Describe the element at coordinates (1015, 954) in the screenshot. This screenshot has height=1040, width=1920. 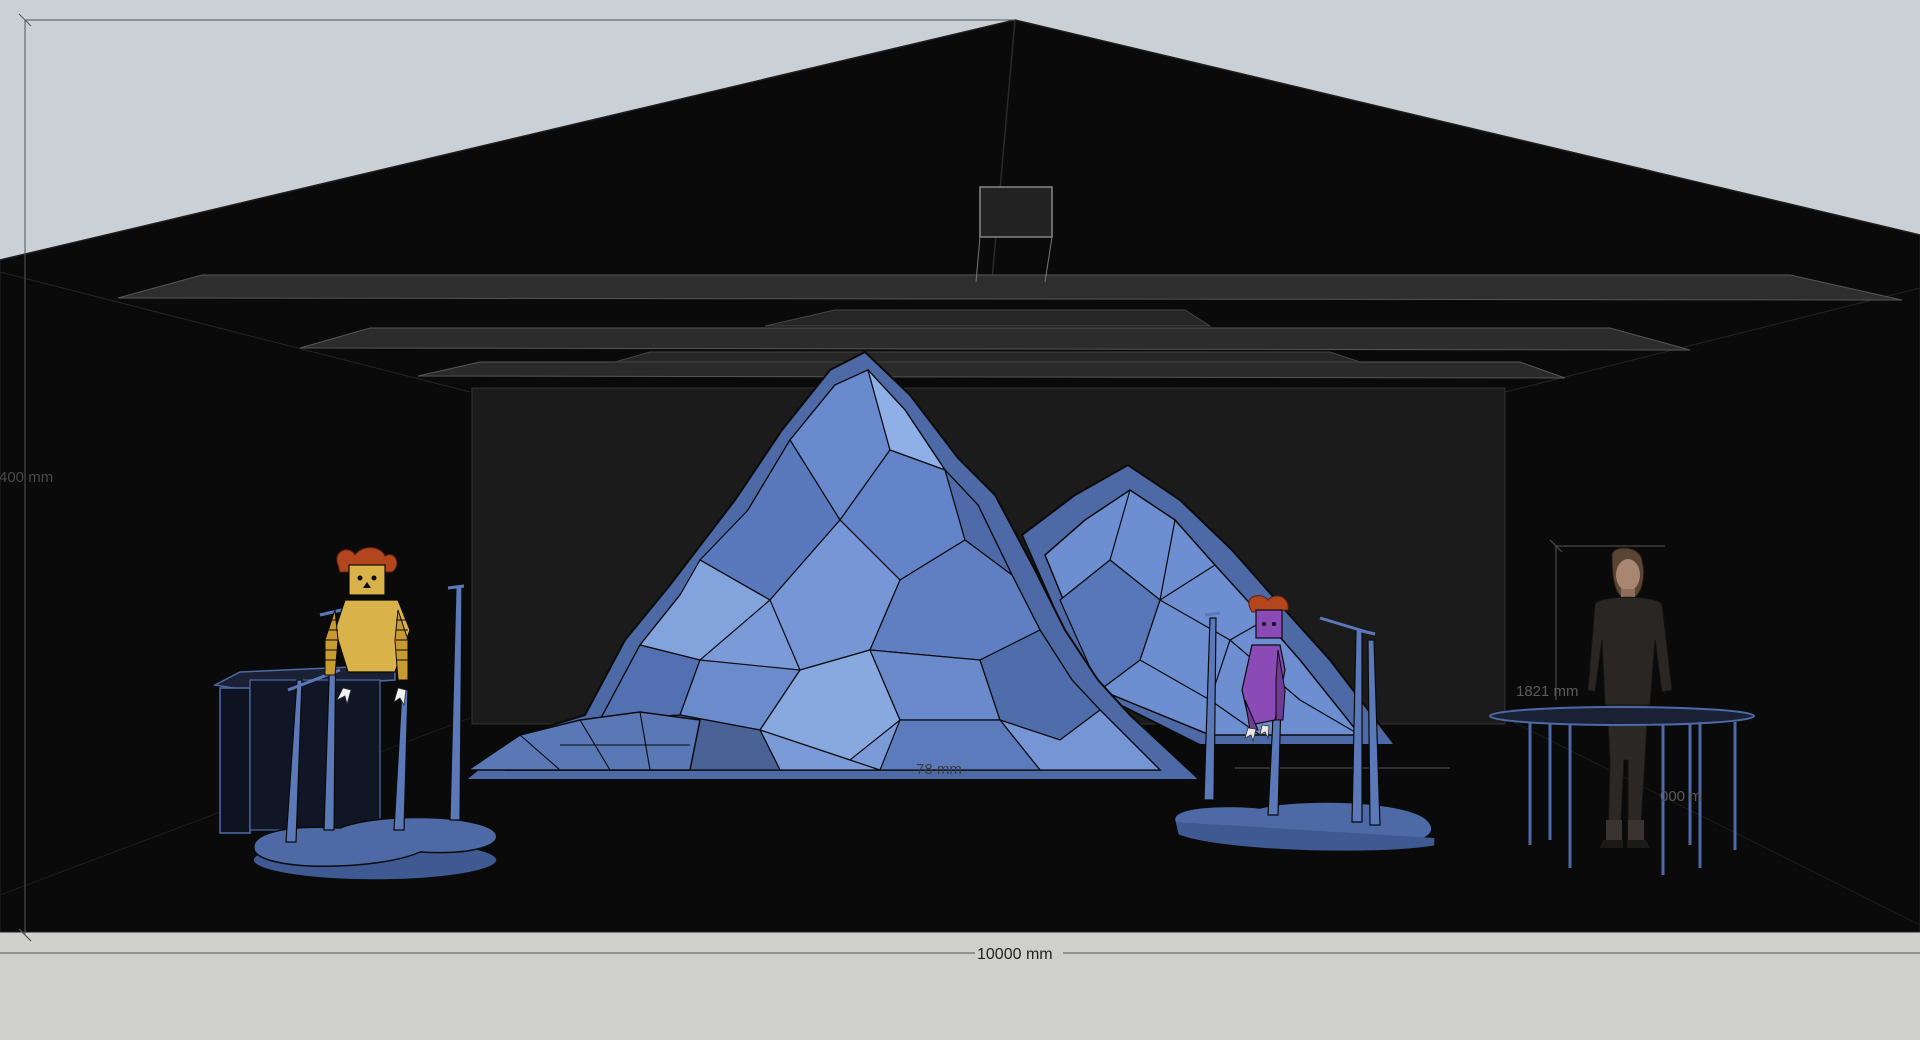
I see `total-width-label: 10000 mm` at that location.